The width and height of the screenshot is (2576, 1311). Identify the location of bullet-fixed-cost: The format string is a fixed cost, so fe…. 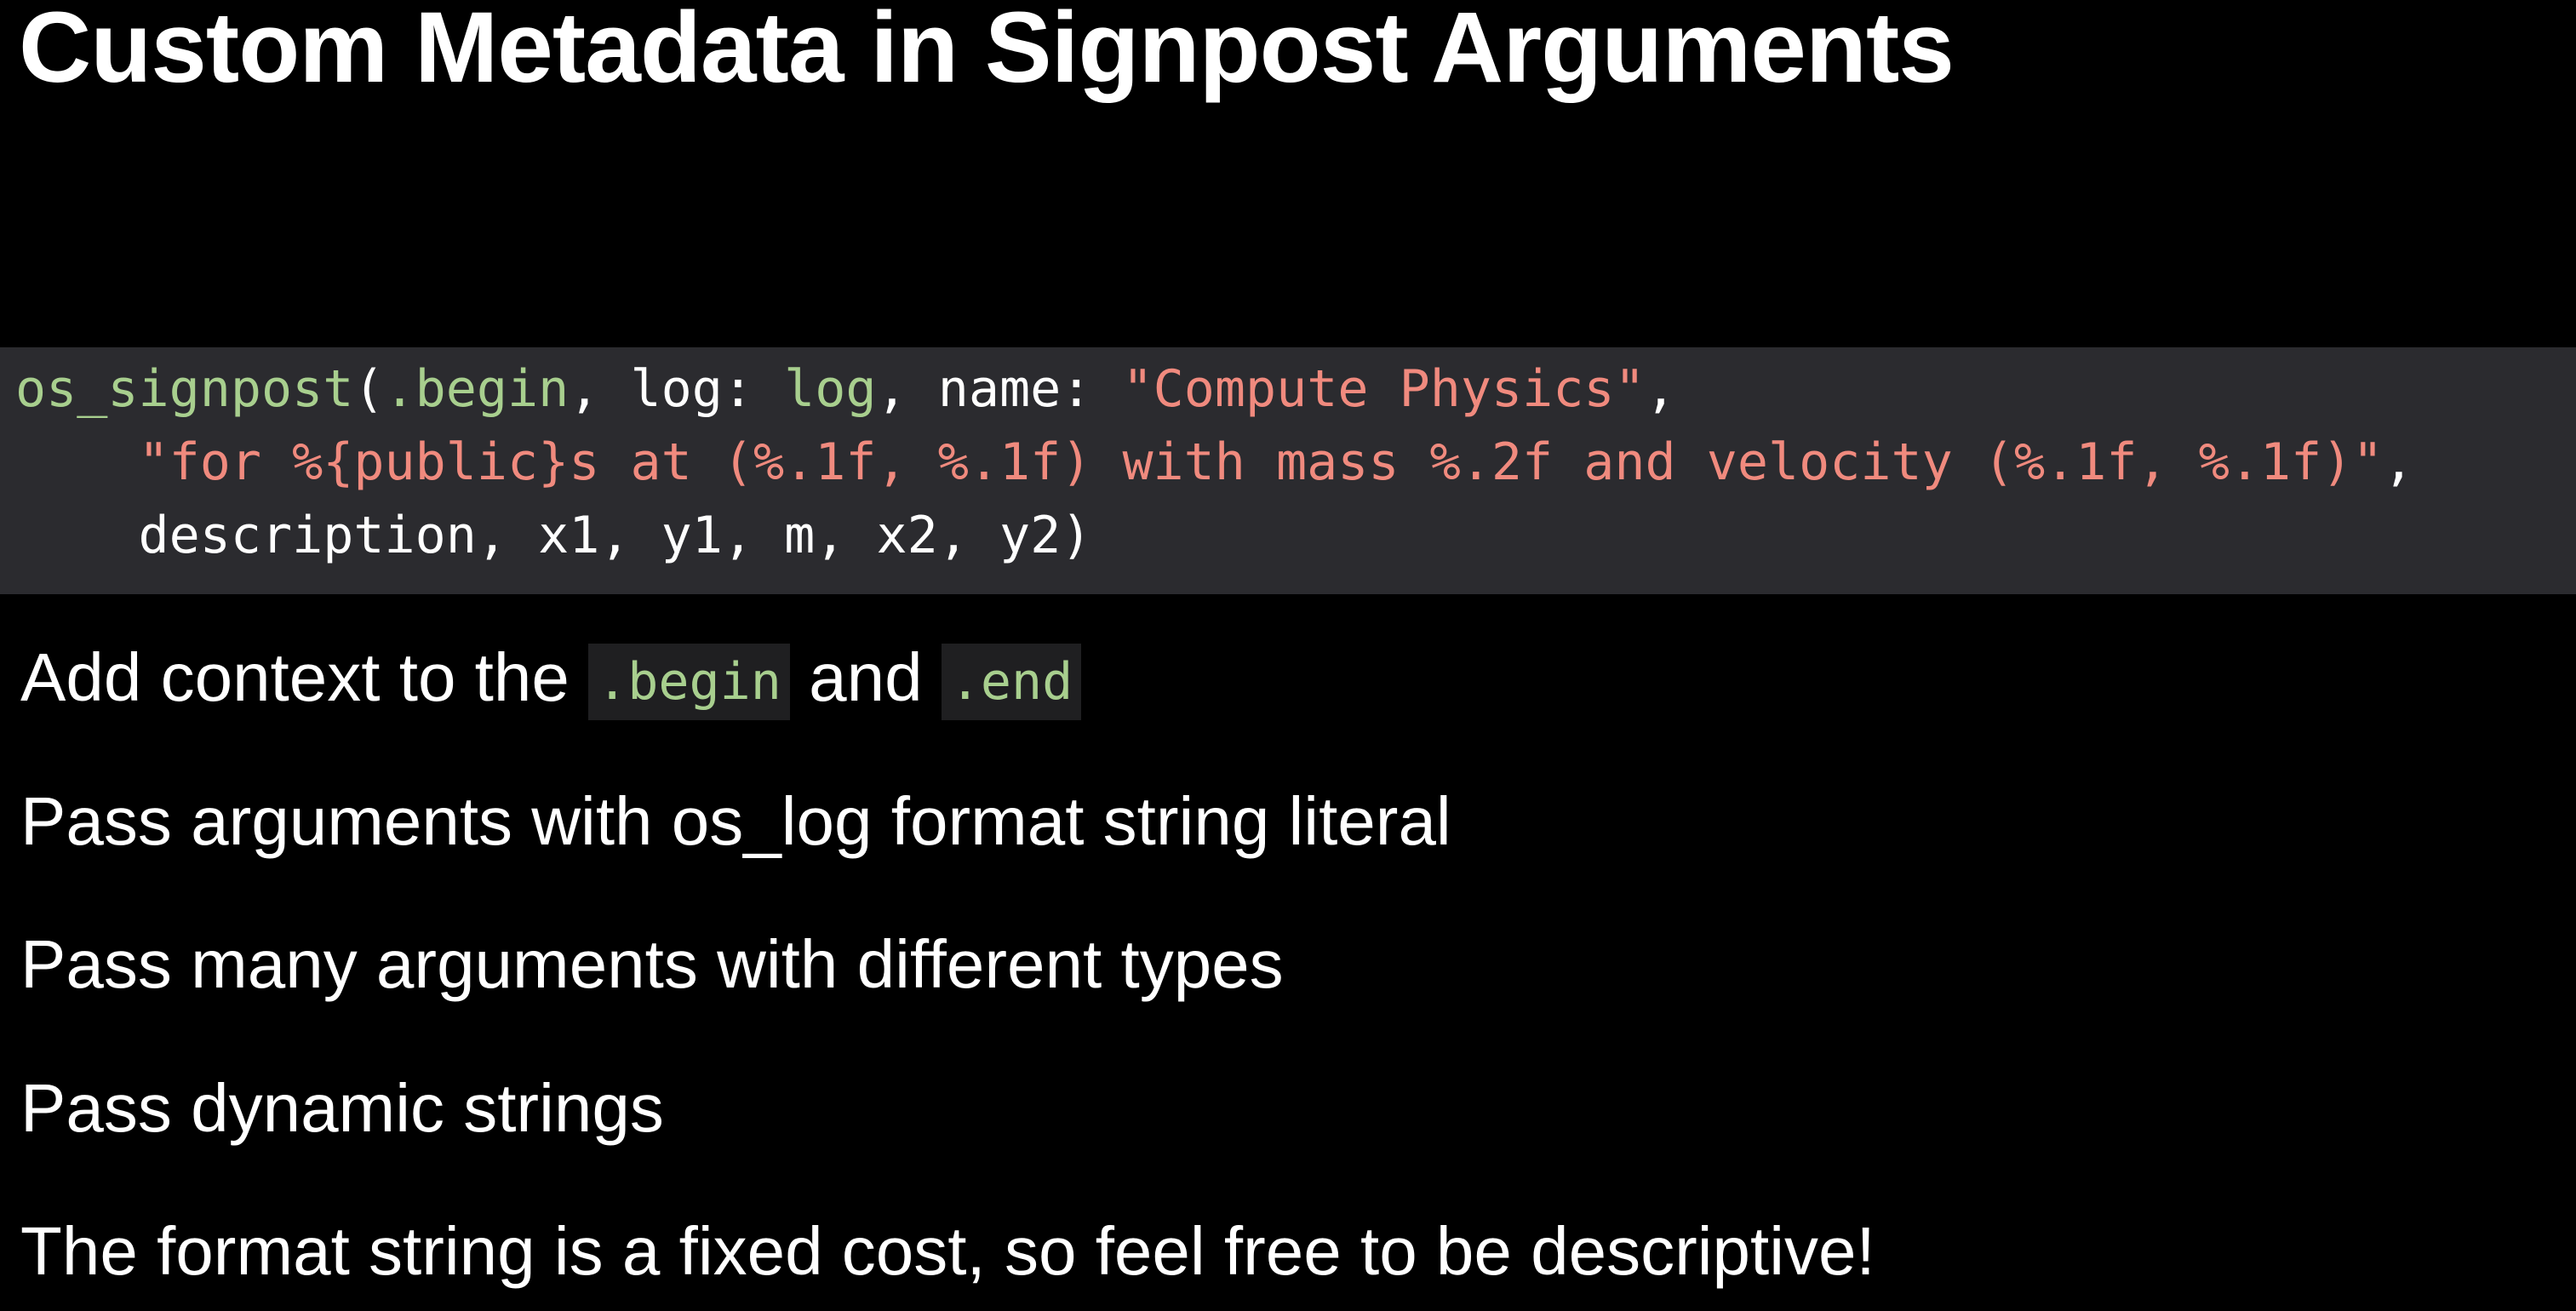
(948, 1251).